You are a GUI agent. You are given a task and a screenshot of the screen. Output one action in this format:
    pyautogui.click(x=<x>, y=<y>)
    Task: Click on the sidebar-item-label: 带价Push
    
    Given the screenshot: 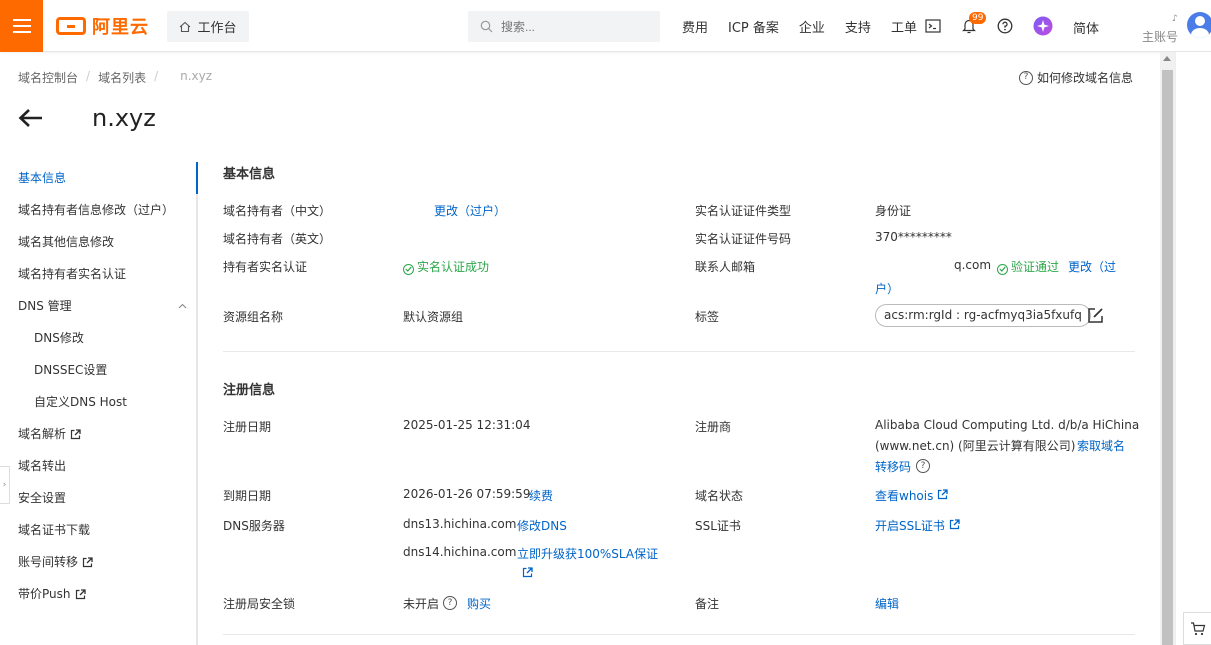 What is the action you would take?
    pyautogui.click(x=44, y=594)
    